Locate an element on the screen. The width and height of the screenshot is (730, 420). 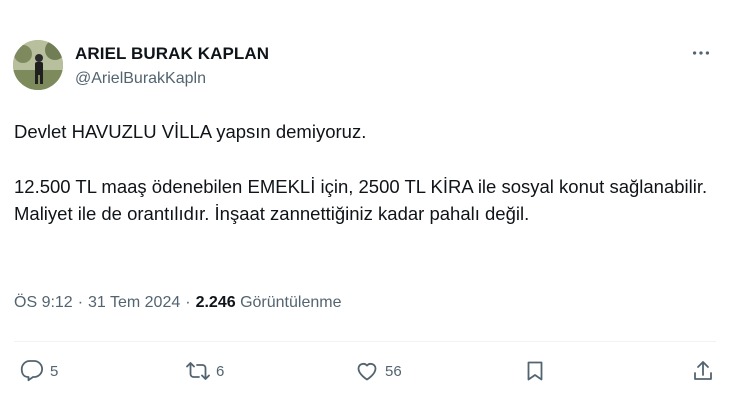
heart-icon is located at coordinates (367, 372).